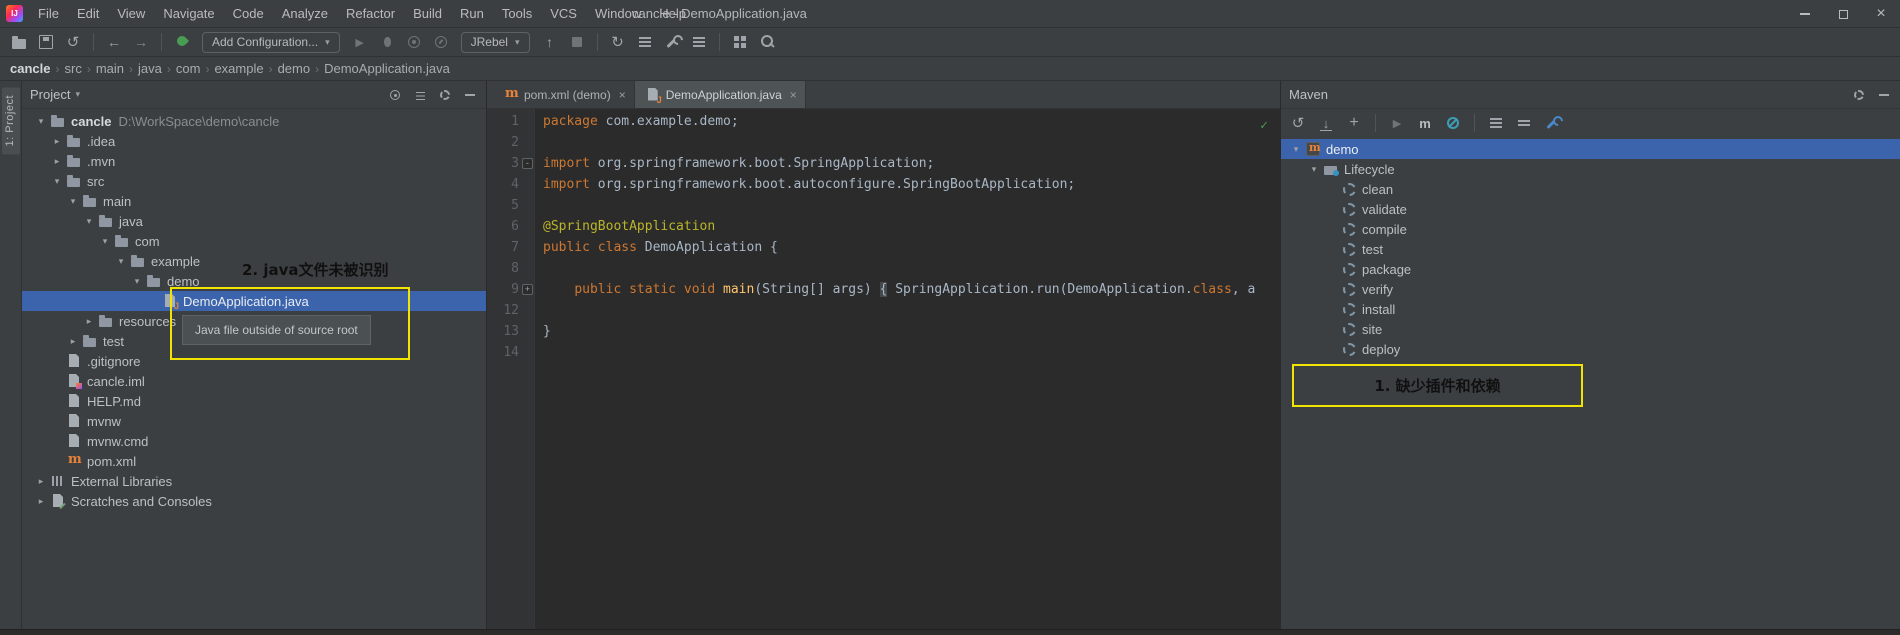 This screenshot has width=1900, height=635. What do you see at coordinates (883, 226) in the screenshot?
I see `code-line: 6 @SpringBootApplication` at bounding box center [883, 226].